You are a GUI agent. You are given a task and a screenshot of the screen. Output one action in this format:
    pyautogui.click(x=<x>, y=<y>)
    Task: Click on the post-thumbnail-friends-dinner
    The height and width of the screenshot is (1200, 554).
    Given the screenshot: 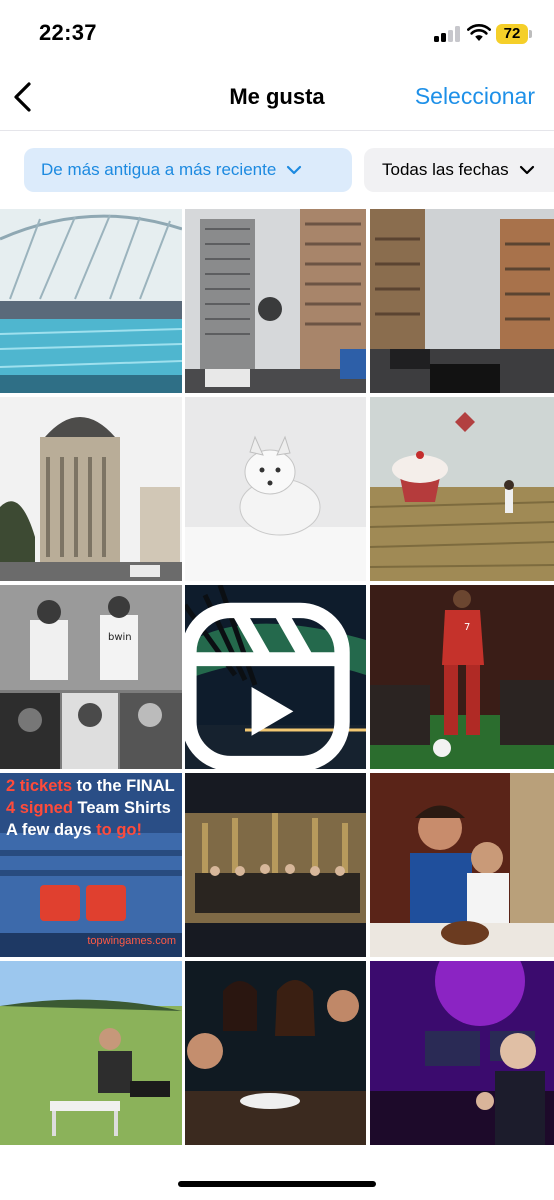 What is the action you would take?
    pyautogui.click(x=275, y=1053)
    